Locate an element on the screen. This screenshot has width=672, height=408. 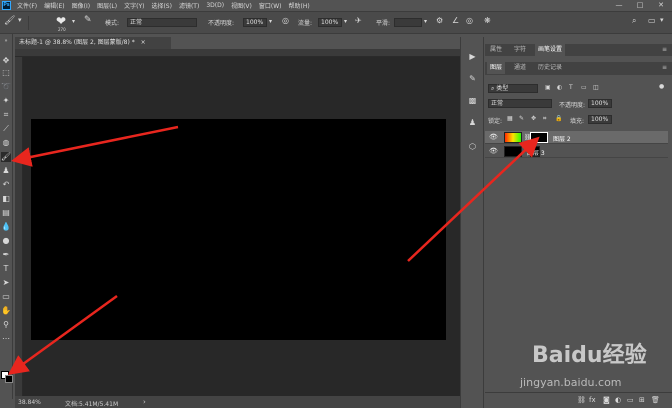
brush-icon: 🖌 is located at coordinates (6, 157).